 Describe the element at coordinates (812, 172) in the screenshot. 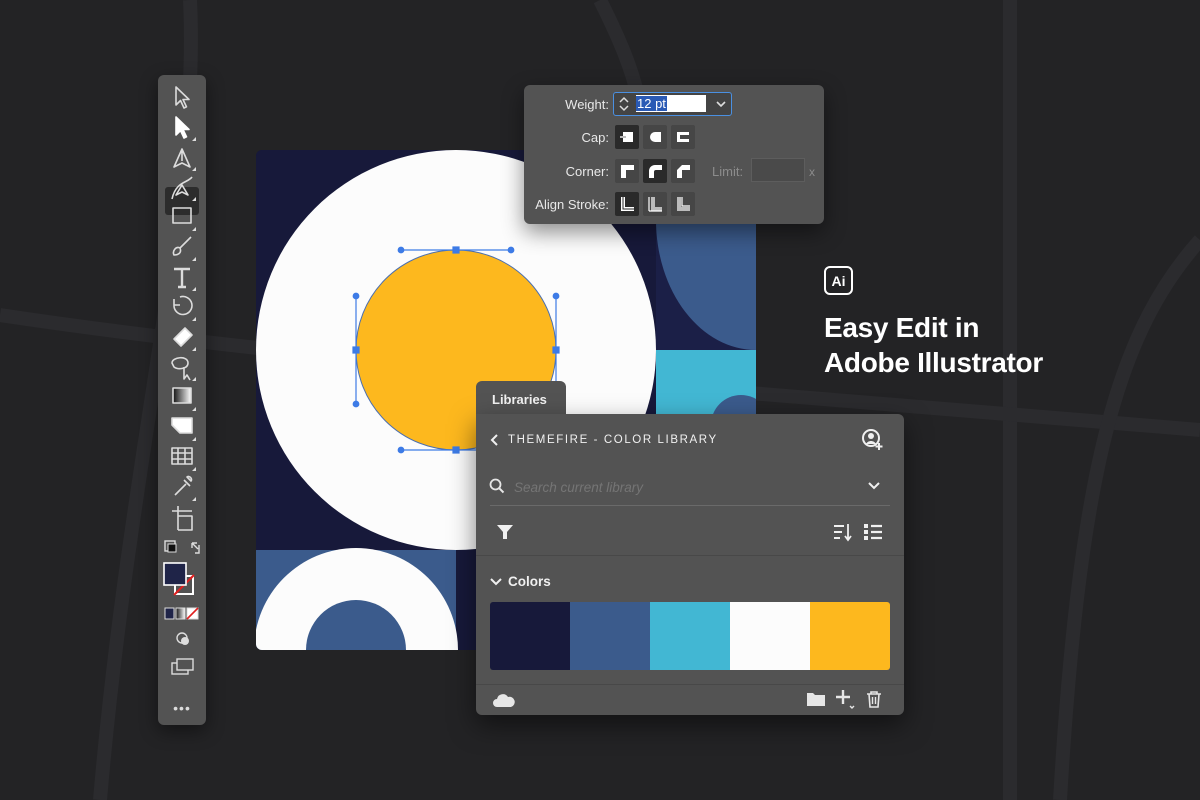

I see `limit-unit: x` at that location.